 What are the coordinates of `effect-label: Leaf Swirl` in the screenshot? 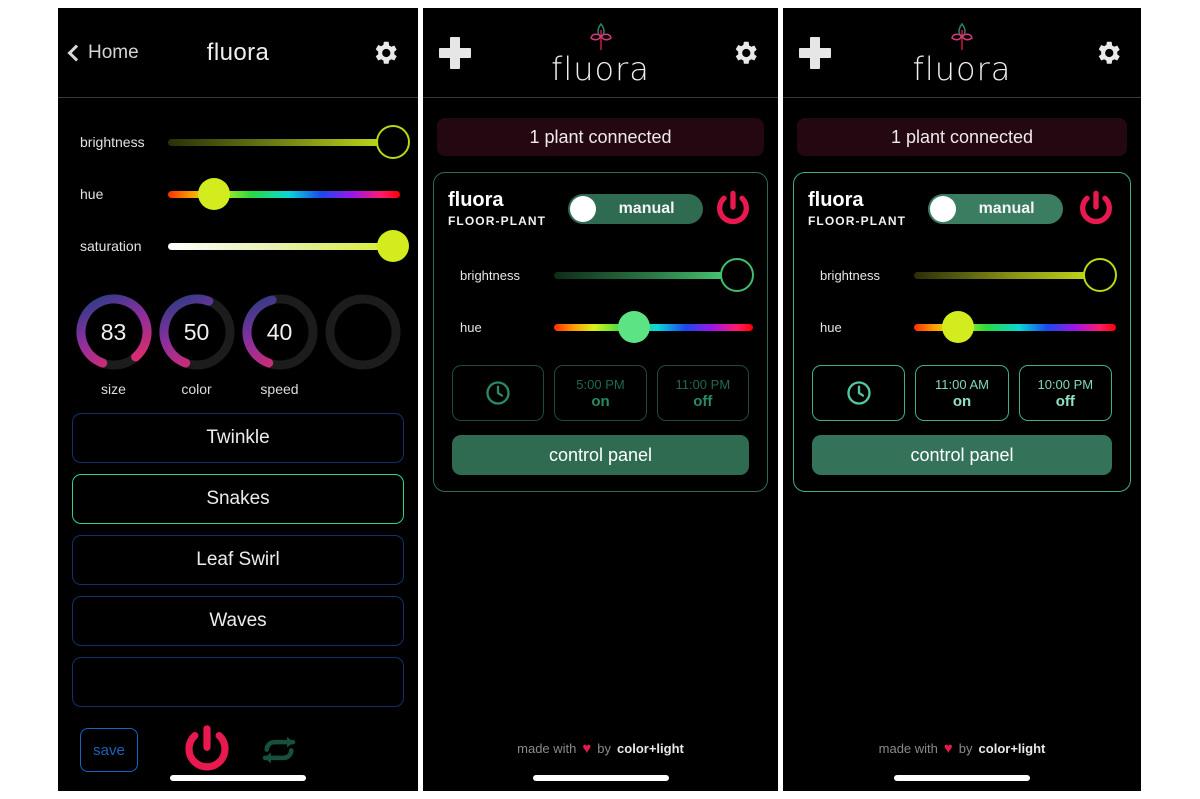 It's located at (238, 559).